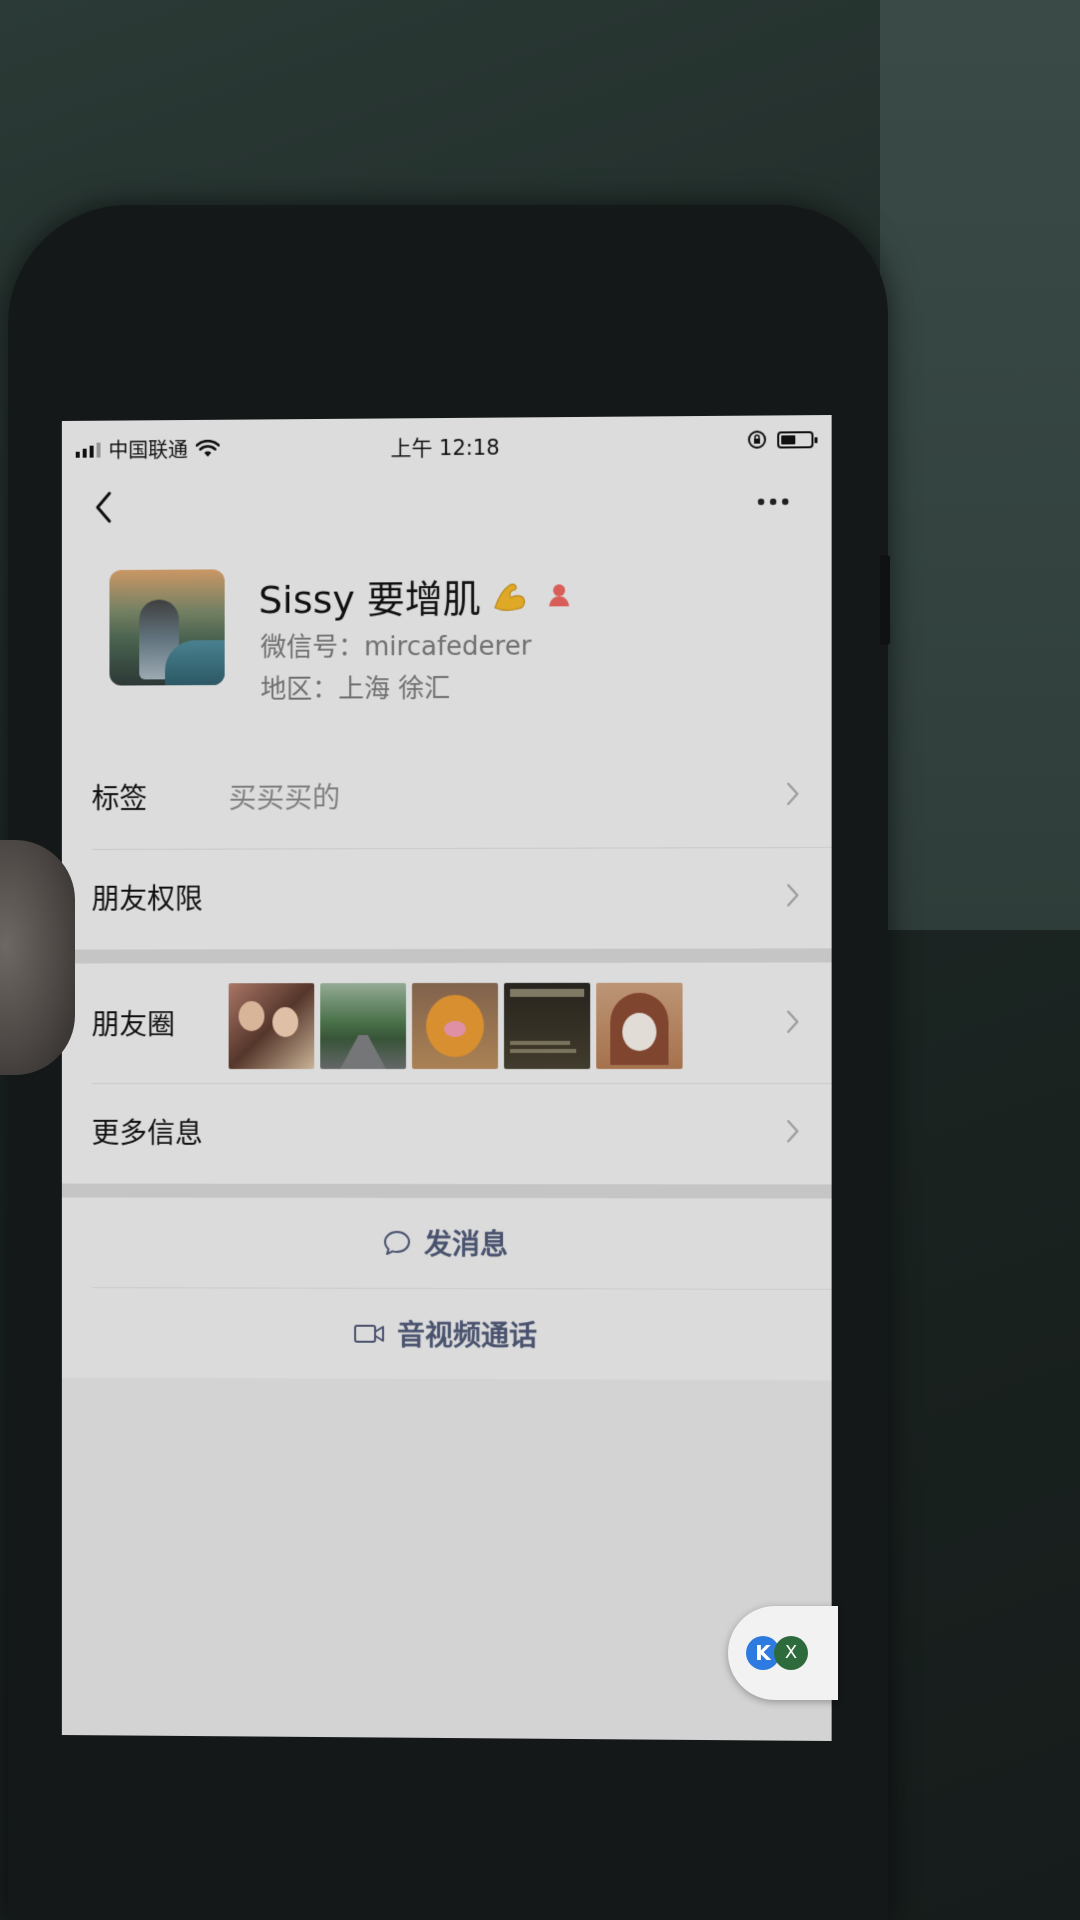  What do you see at coordinates (147, 898) in the screenshot?
I see `permissions-label: 朋友权限` at bounding box center [147, 898].